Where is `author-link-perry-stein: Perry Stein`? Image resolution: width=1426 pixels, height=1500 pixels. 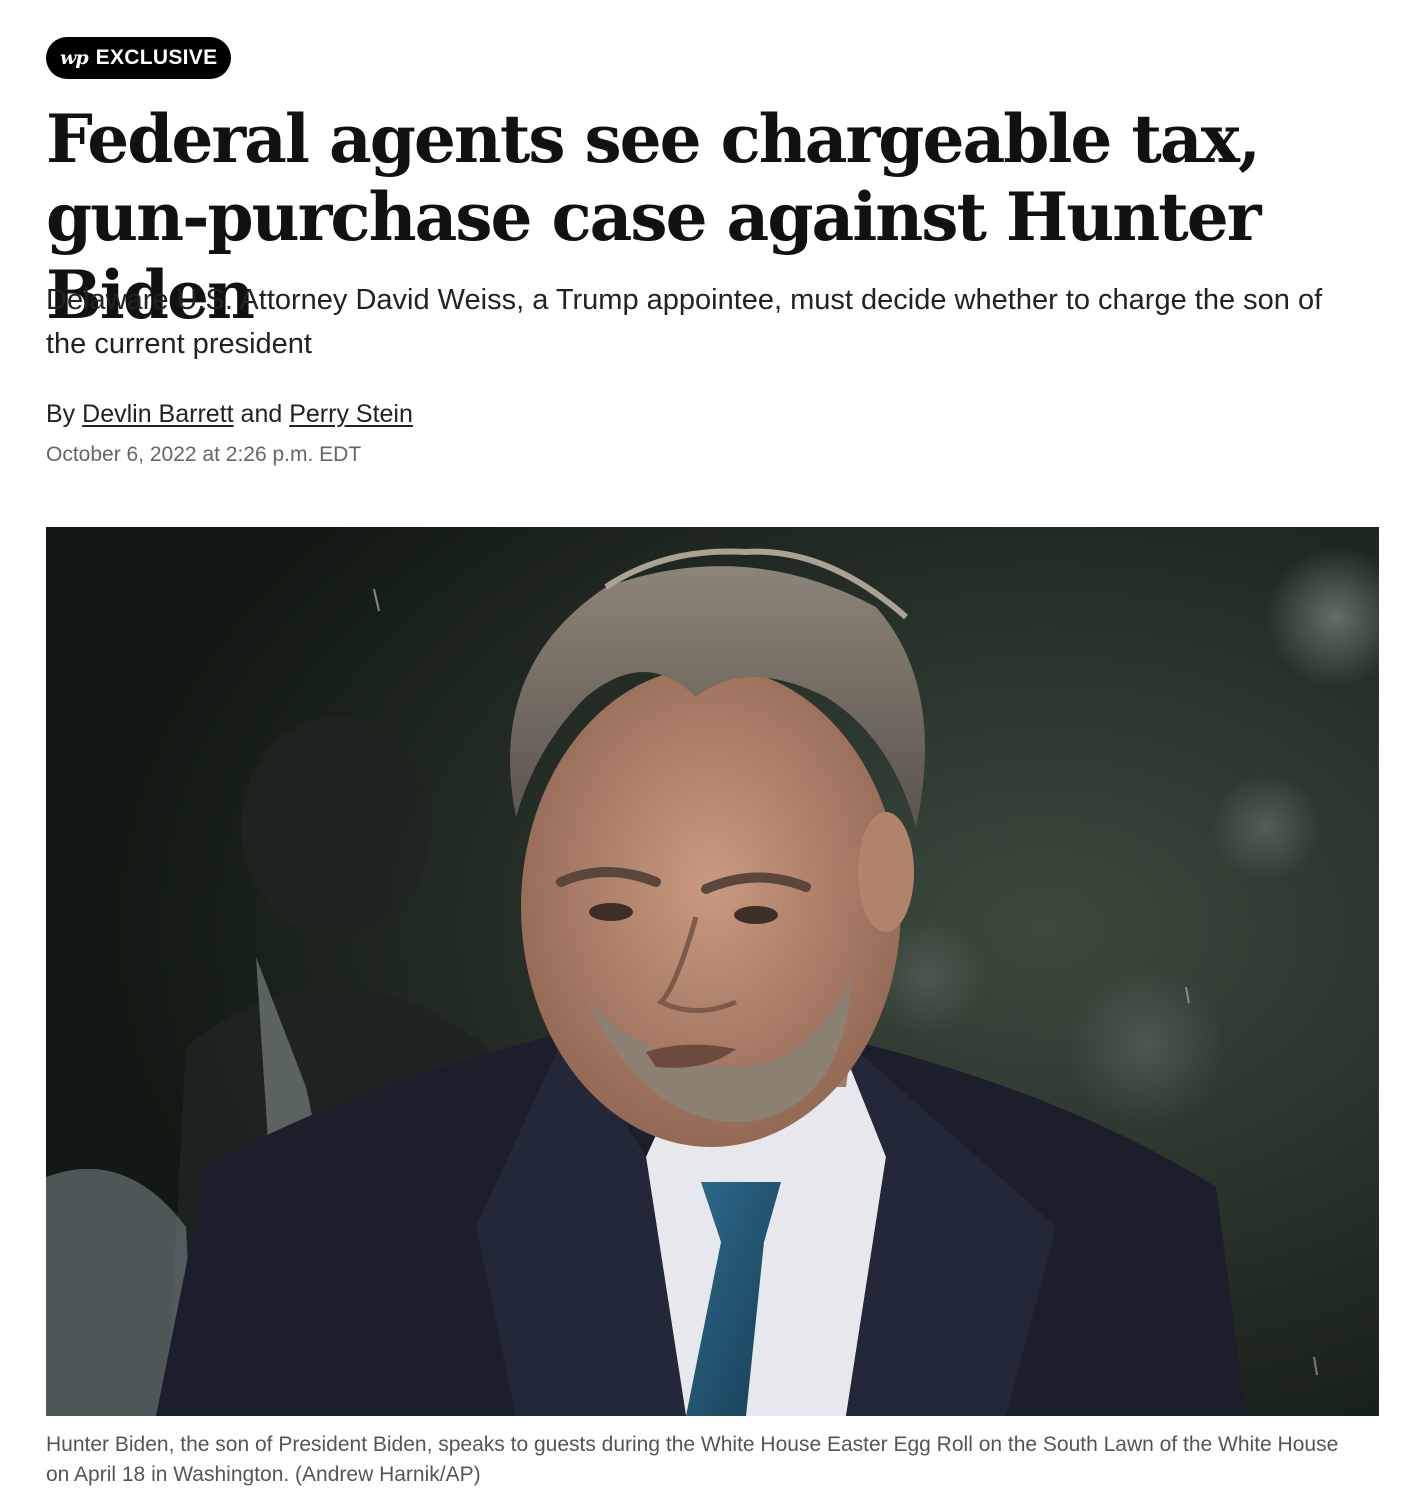
author-link-perry-stein: Perry Stein is located at coordinates (351, 414).